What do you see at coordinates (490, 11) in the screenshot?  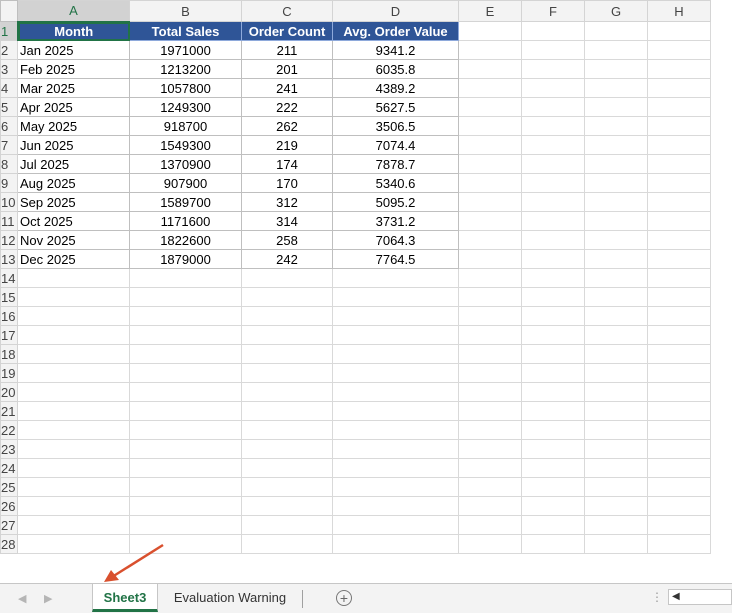 I see `column-header-e: E` at bounding box center [490, 11].